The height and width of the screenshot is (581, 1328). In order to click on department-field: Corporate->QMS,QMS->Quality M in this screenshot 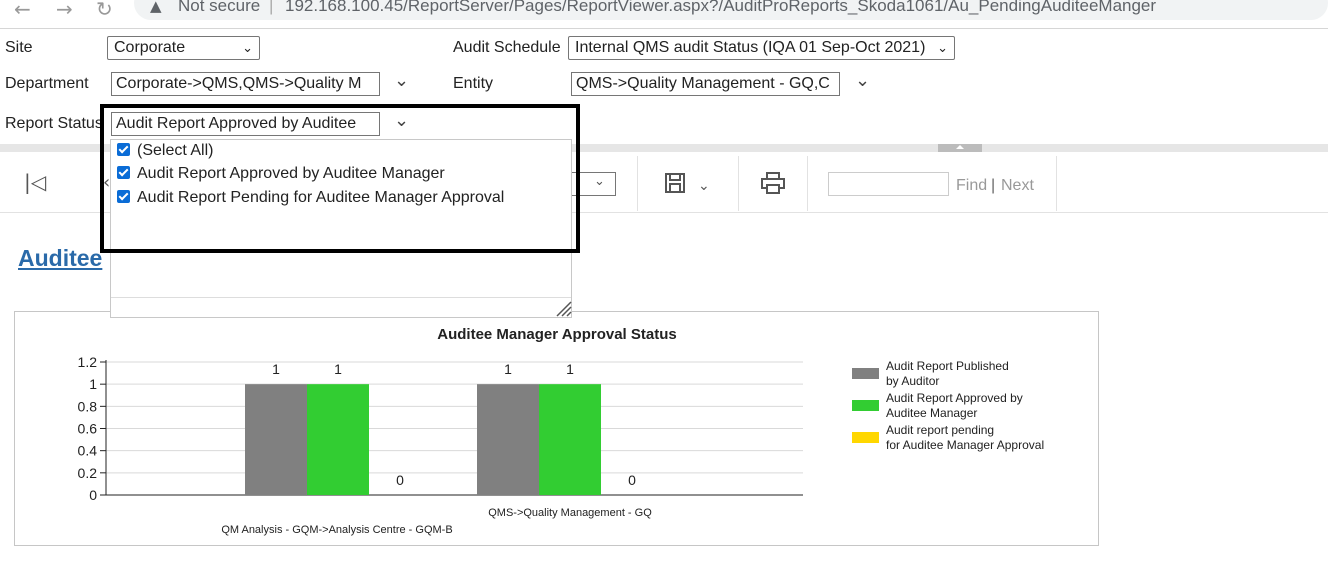, I will do `click(245, 84)`.